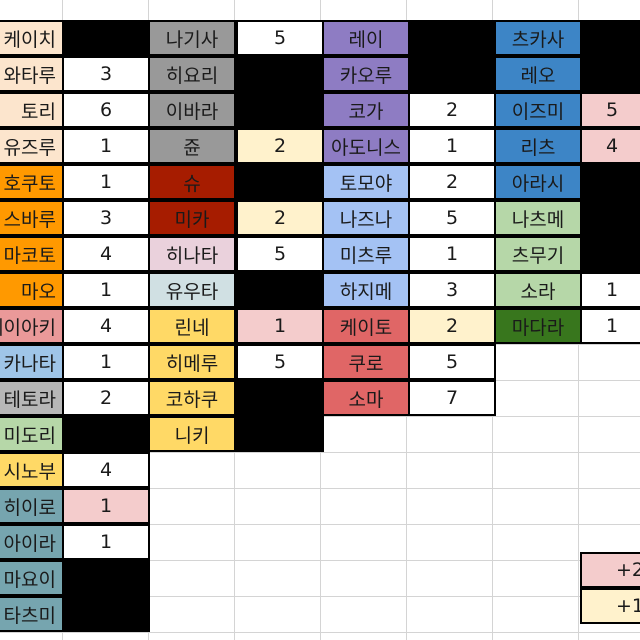  What do you see at coordinates (538, 110) in the screenshot?
I see `member-name-cell: 이즈미` at bounding box center [538, 110].